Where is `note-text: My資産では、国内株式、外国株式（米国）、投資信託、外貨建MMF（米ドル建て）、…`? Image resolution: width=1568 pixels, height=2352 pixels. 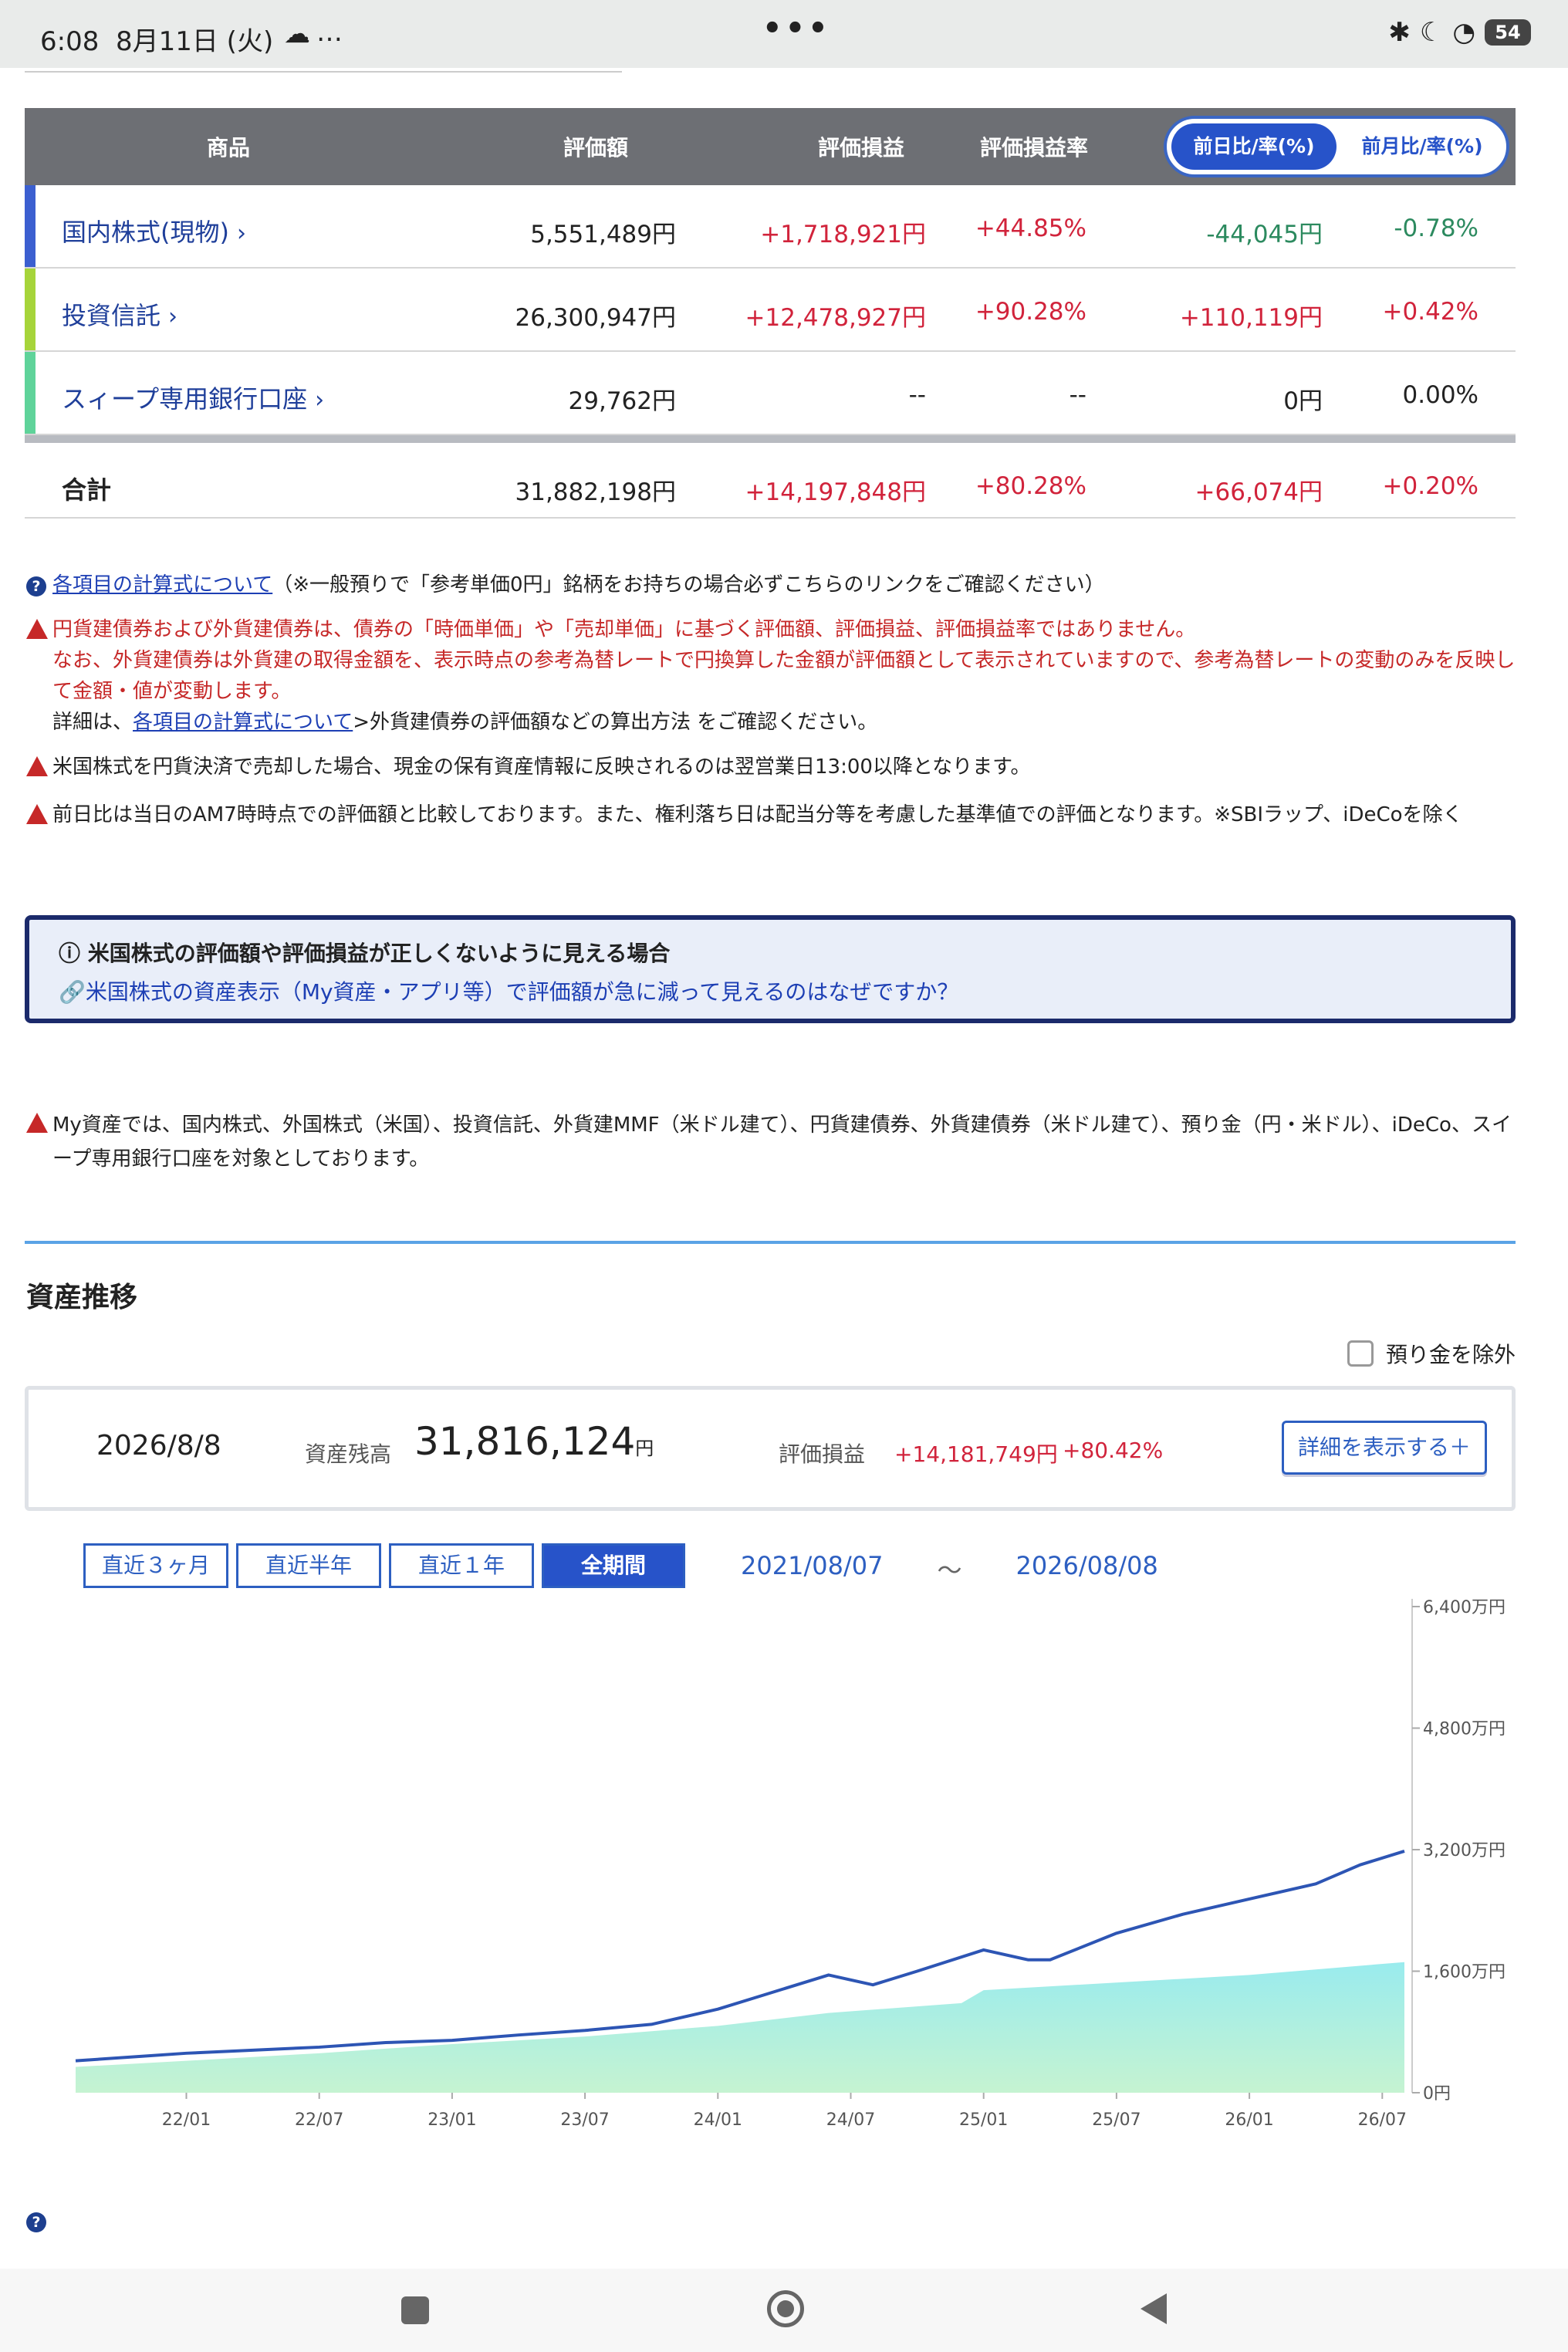 note-text: My資産では、国内株式、外国株式（米国）、投資信託、外貨建MMF（米ドル建て）、… is located at coordinates (782, 1142).